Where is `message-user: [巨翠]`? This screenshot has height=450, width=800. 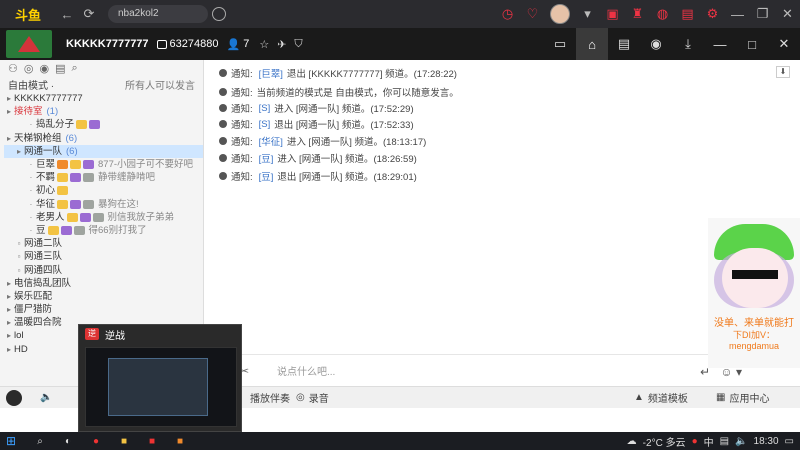 message-user: [巨翠] is located at coordinates (271, 73).